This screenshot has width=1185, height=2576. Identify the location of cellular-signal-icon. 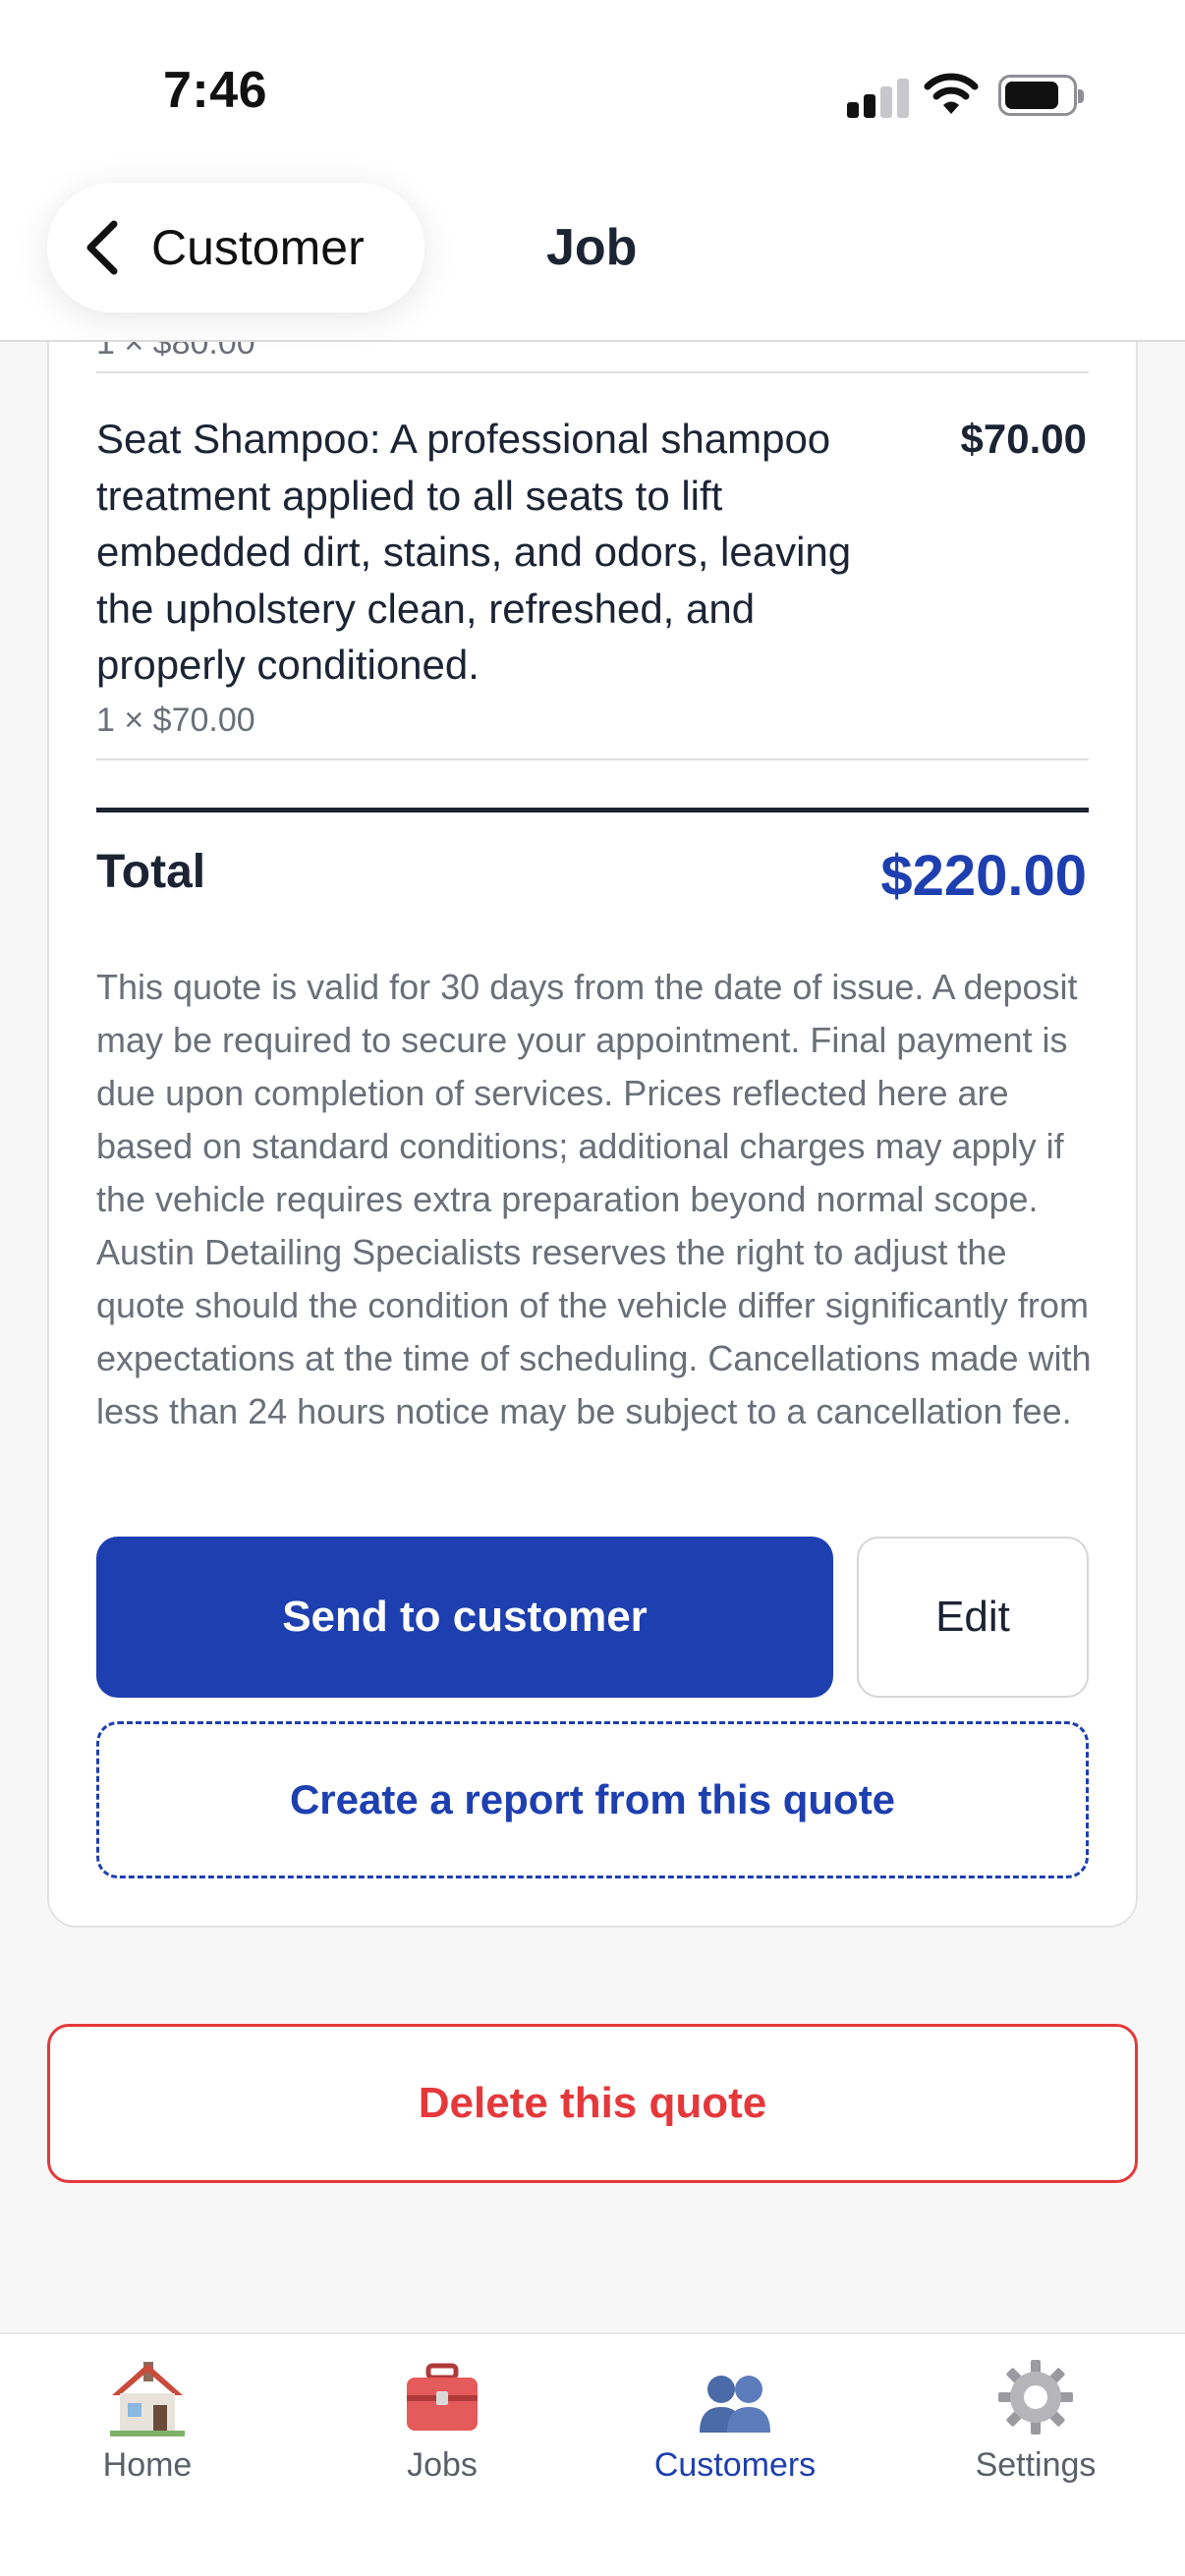
(879, 97).